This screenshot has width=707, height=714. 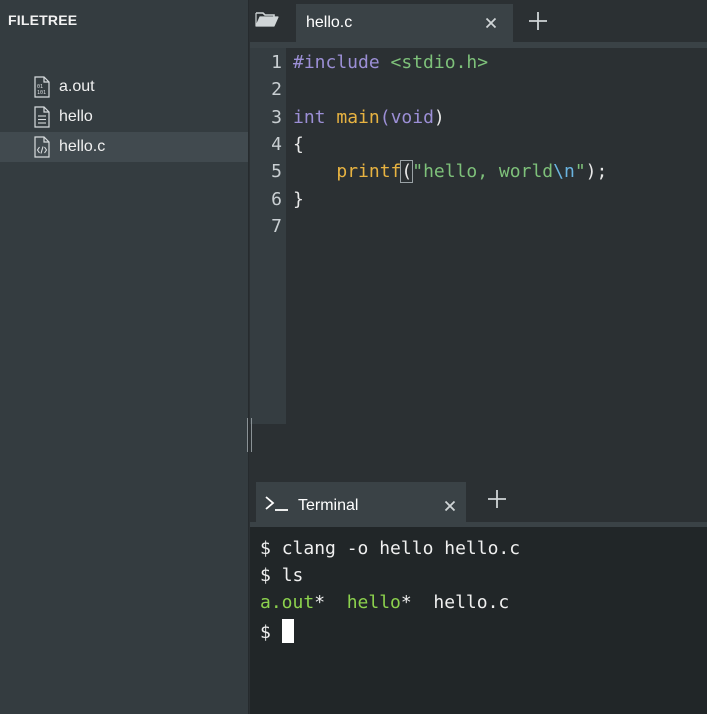 I want to click on type-keyword: int, so click(x=309, y=117).